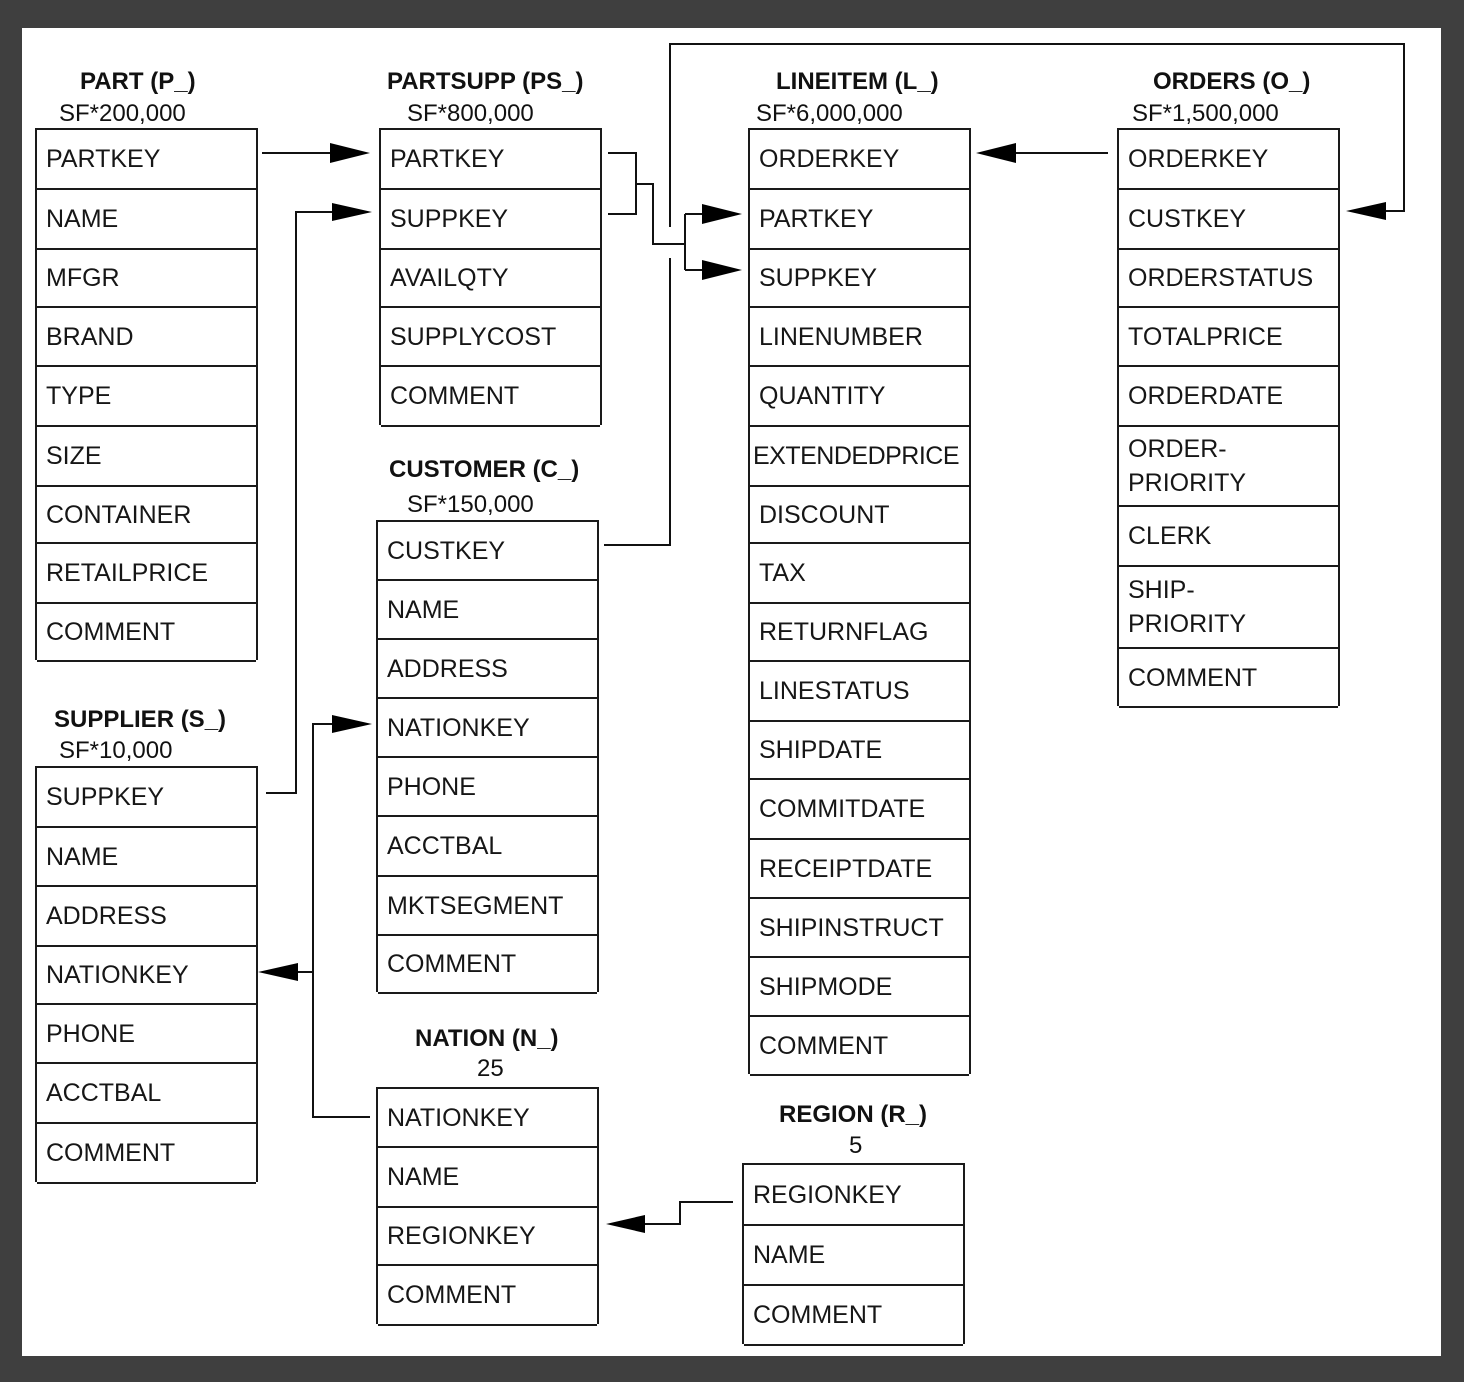 The image size is (1464, 1382). I want to click on nation-column-regionkey: REGIONKEY, so click(487, 1237).